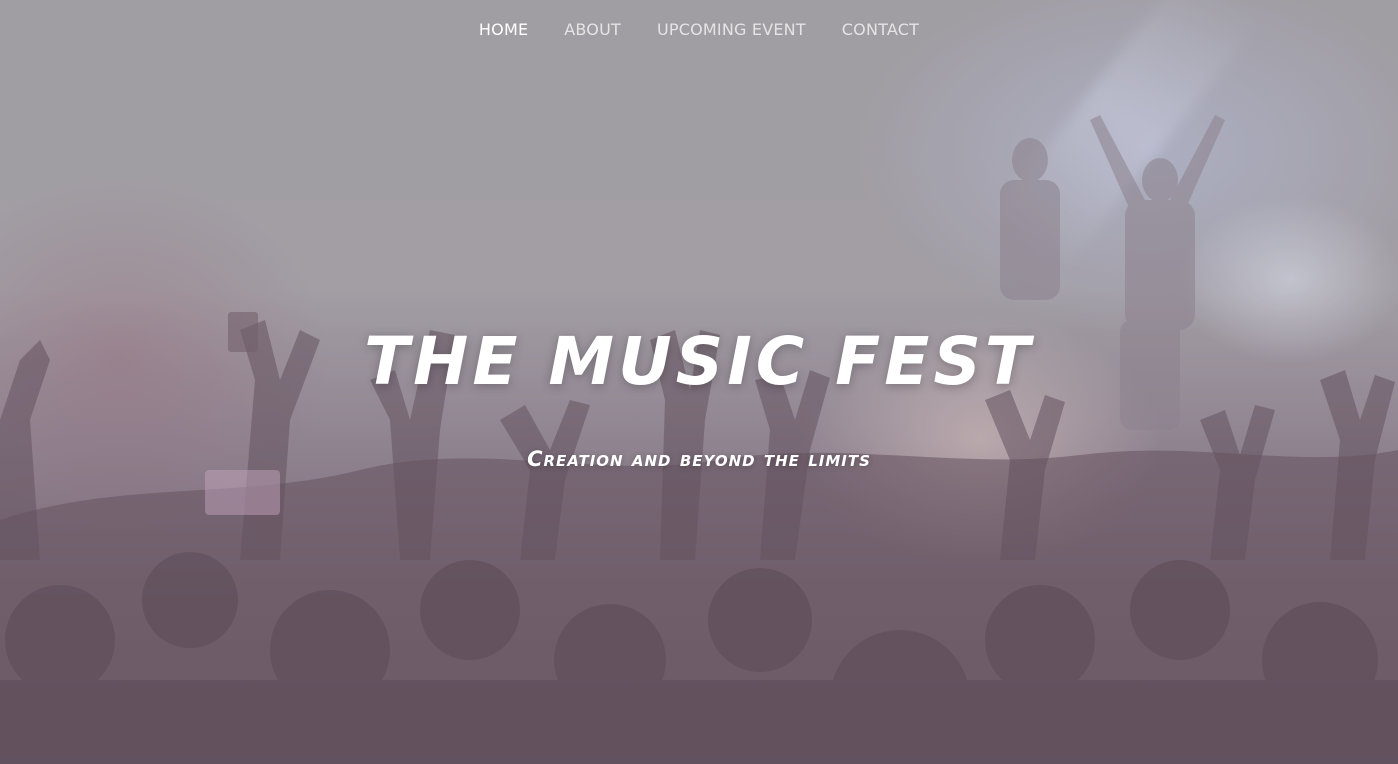  I want to click on page-title: THE MUSIC FEST, so click(699, 361).